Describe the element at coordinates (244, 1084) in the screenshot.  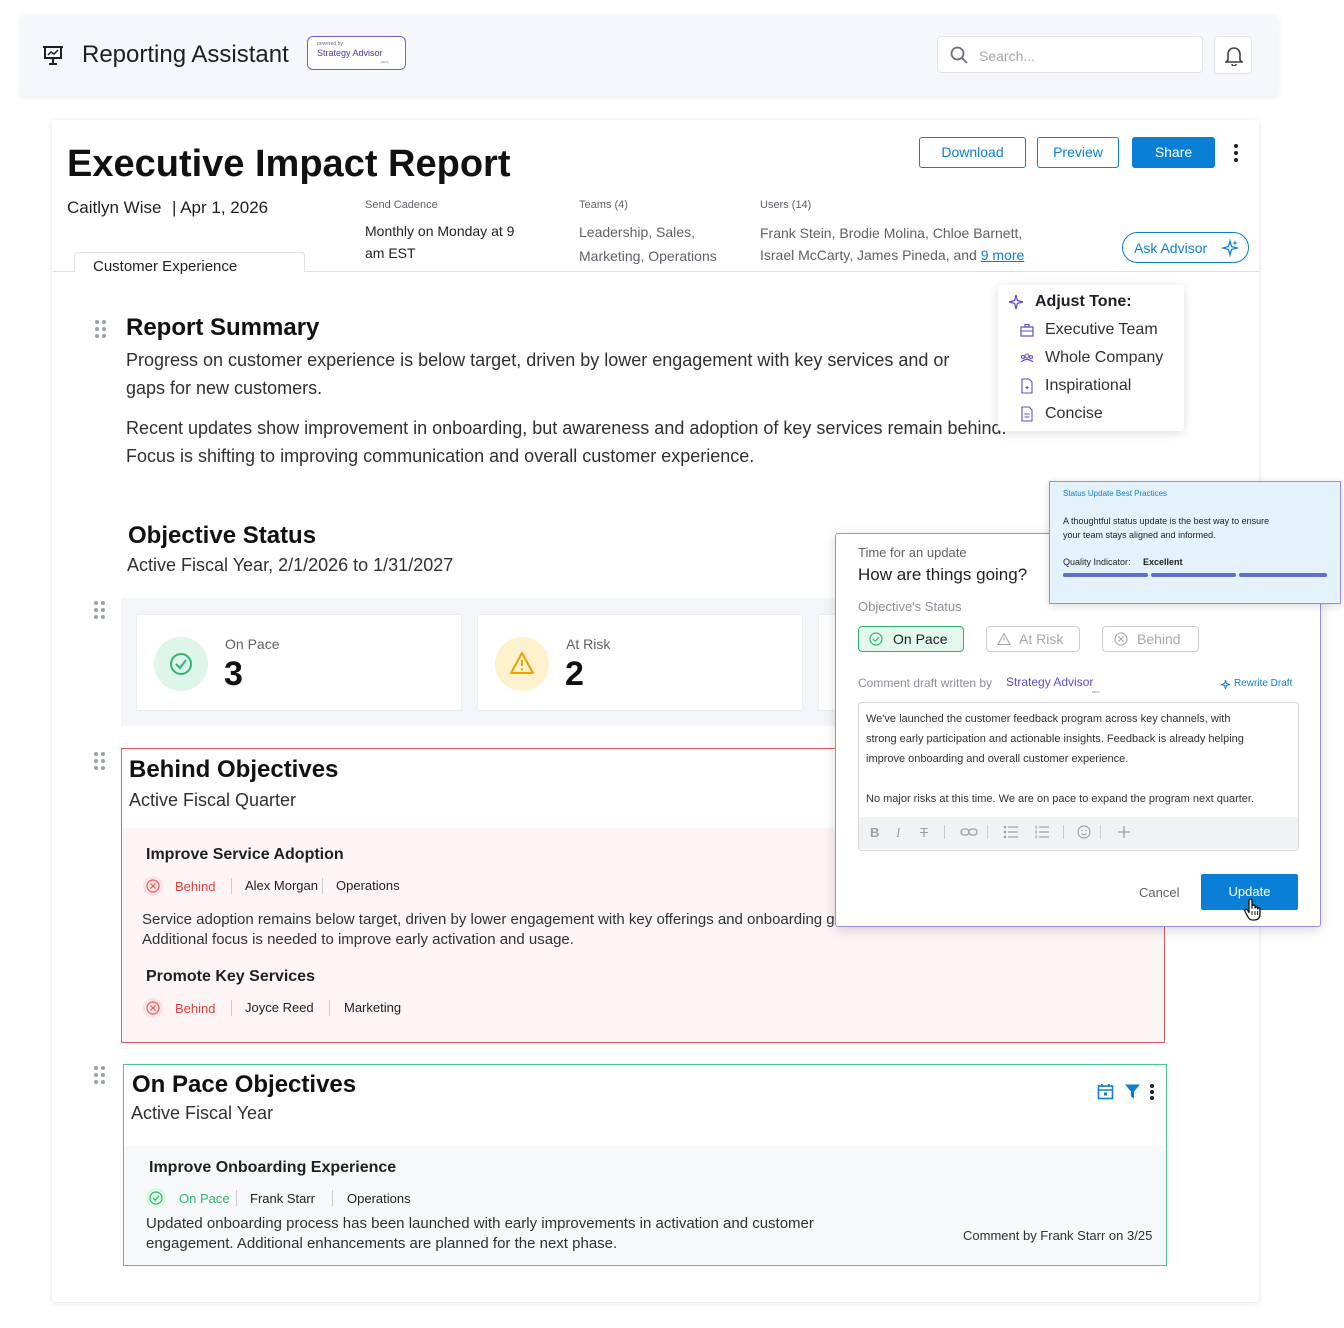
I see `on-pace-objectives-title: On Pace Objectives` at that location.